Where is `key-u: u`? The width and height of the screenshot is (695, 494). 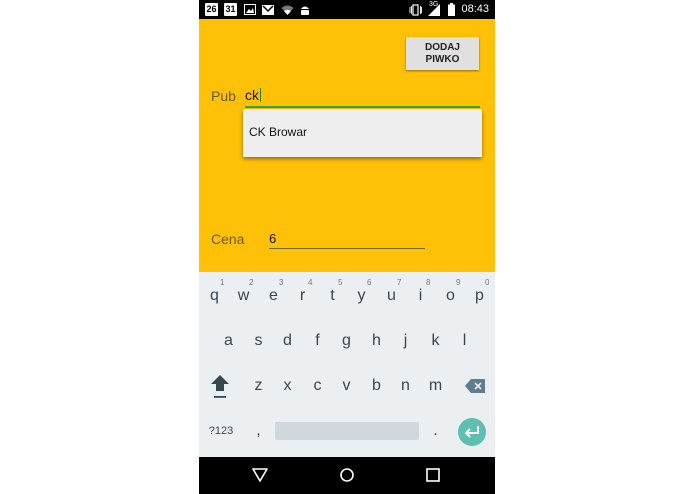 key-u: u is located at coordinates (391, 296).